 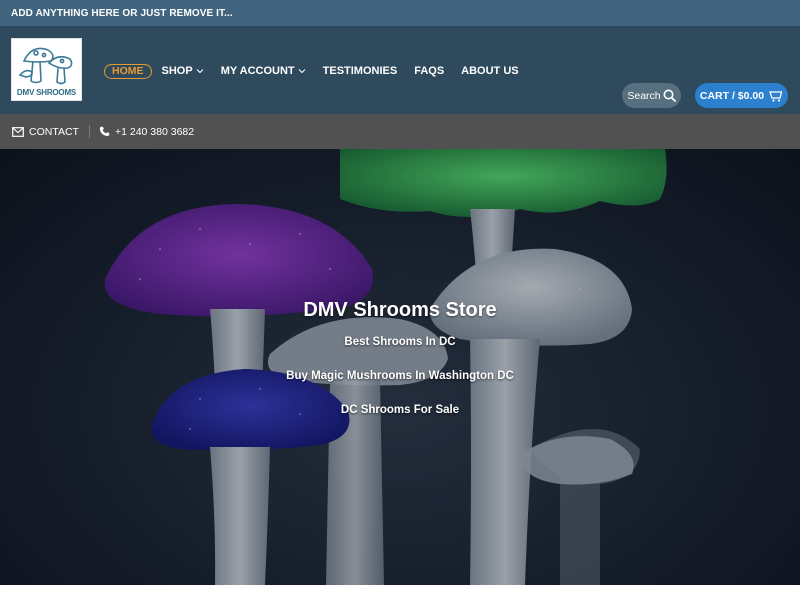 I want to click on contact-link: CONTACT, so click(x=45, y=132).